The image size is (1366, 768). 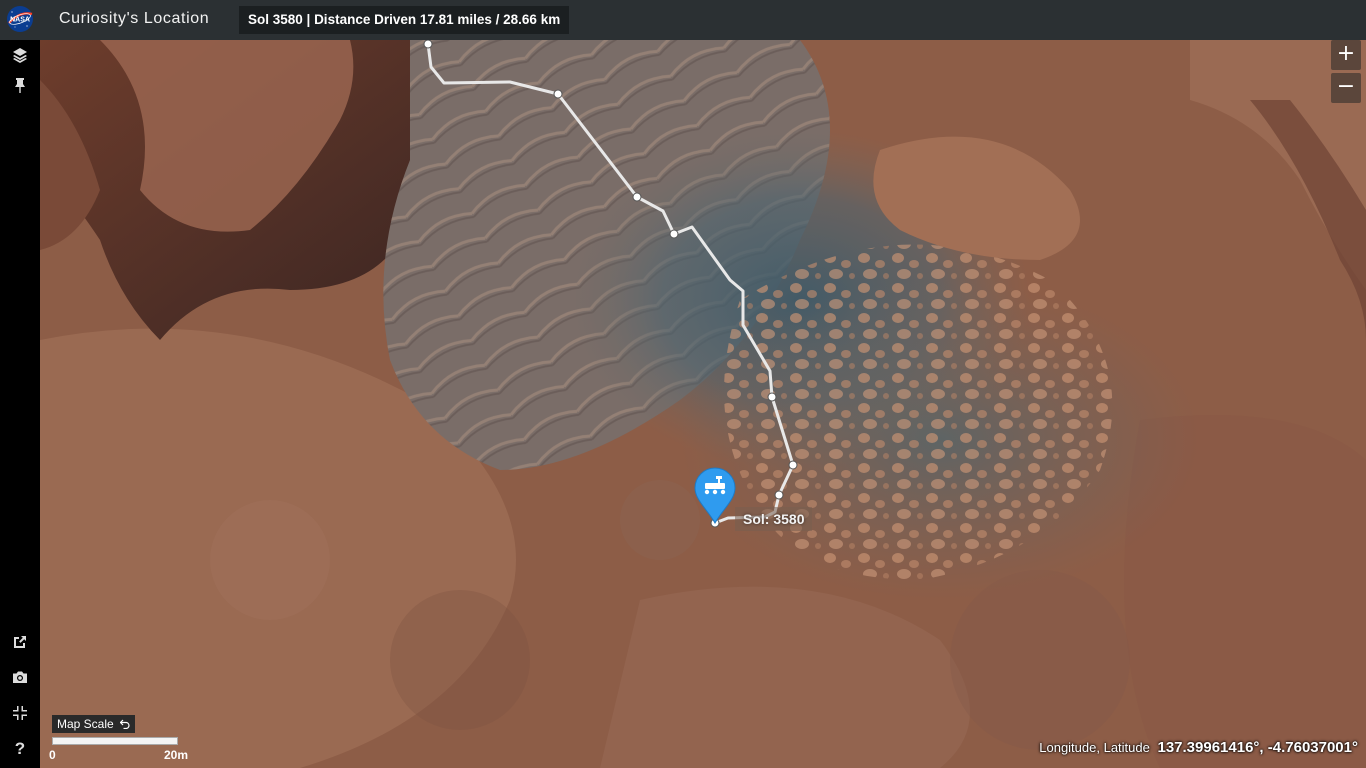 I want to click on external-link-icon, so click(x=20, y=642).